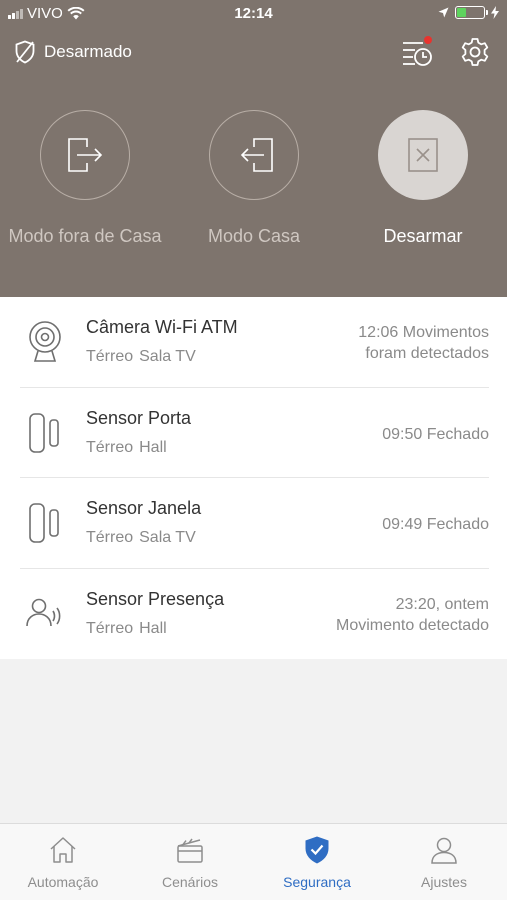 This screenshot has height=900, width=507. What do you see at coordinates (423, 343) in the screenshot?
I see `device-status: 12:06 Movimentos foram detectados` at bounding box center [423, 343].